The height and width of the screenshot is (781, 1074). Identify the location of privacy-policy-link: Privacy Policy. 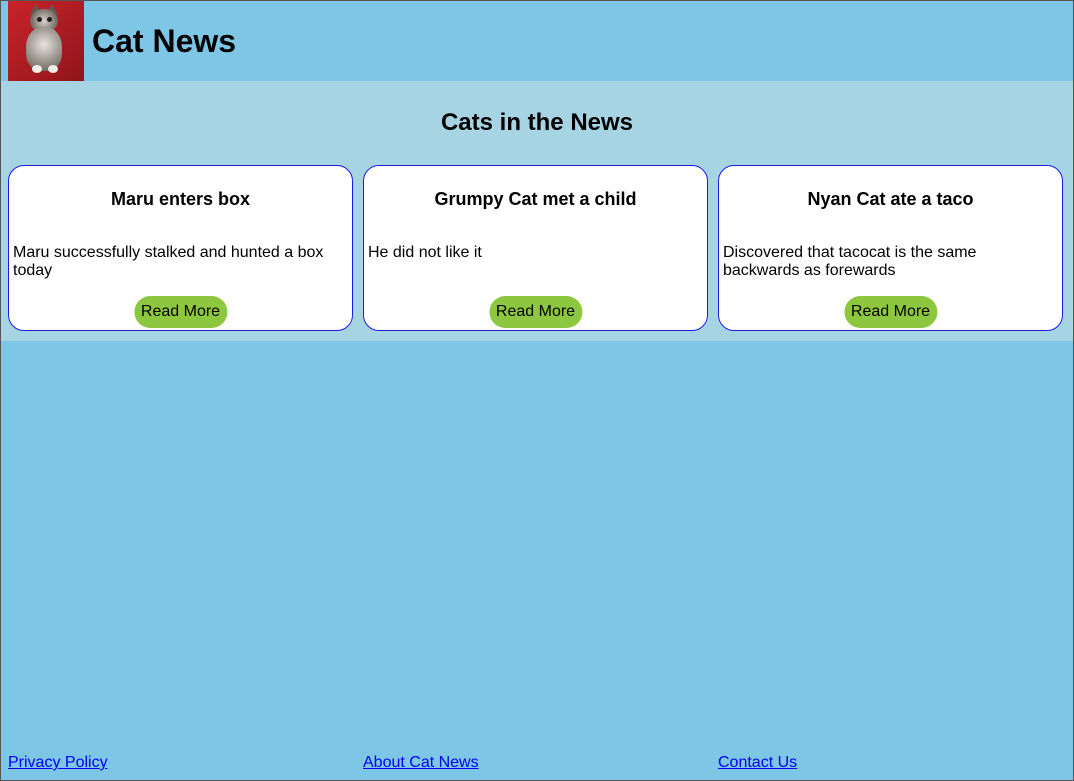
(58, 763).